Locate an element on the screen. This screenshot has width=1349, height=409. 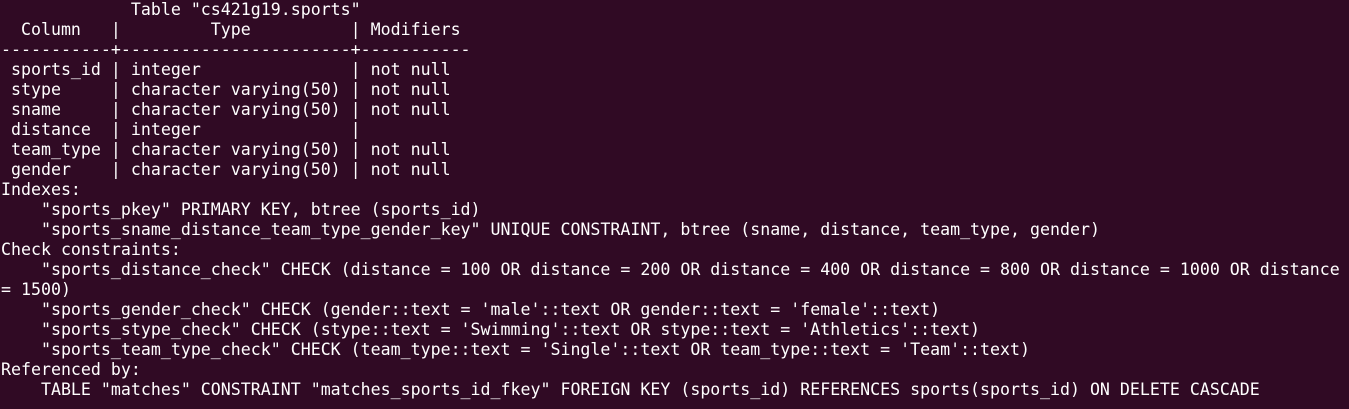
table-row: distance | integer | is located at coordinates (181, 129).